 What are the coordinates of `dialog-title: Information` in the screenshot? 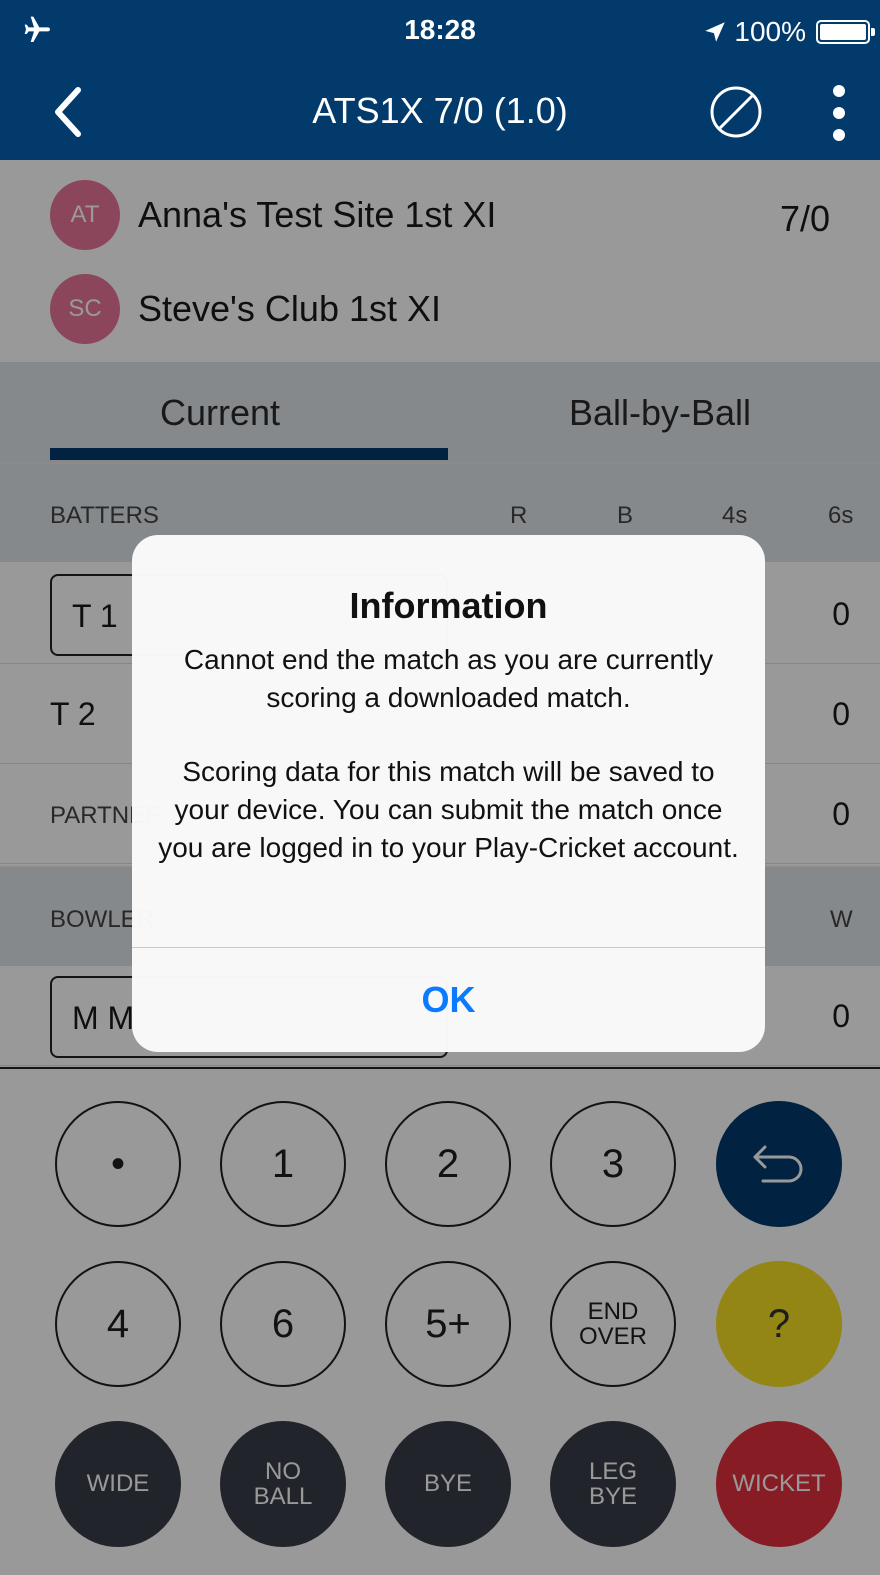 It's located at (448, 605).